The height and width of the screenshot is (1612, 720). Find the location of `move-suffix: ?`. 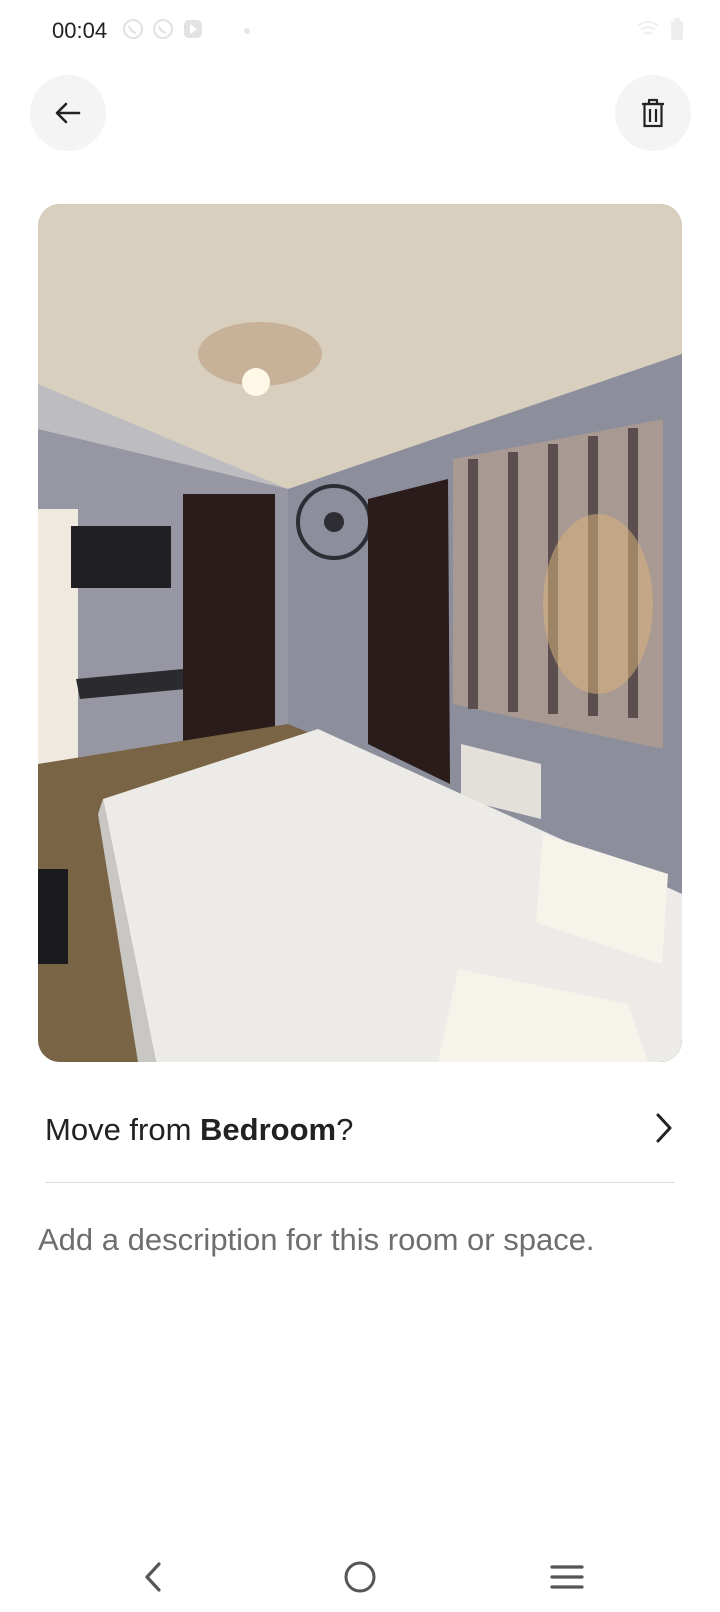

move-suffix: ? is located at coordinates (345, 1129).